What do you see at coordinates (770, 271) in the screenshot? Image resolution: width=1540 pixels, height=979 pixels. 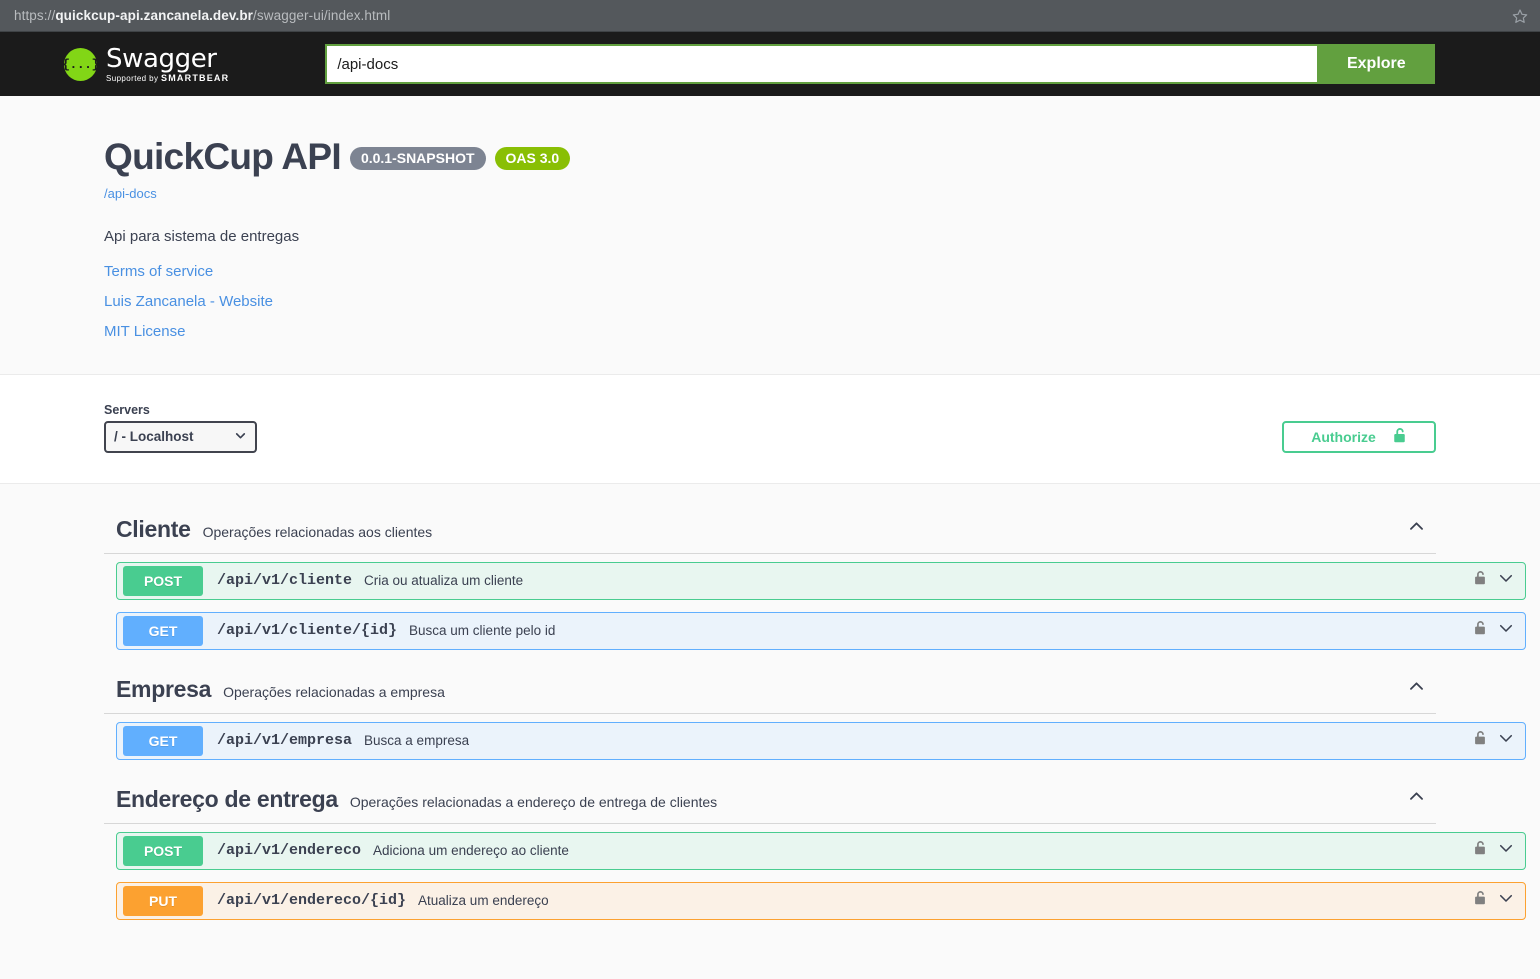 I see `terms-of-service-link: Terms of service` at bounding box center [770, 271].